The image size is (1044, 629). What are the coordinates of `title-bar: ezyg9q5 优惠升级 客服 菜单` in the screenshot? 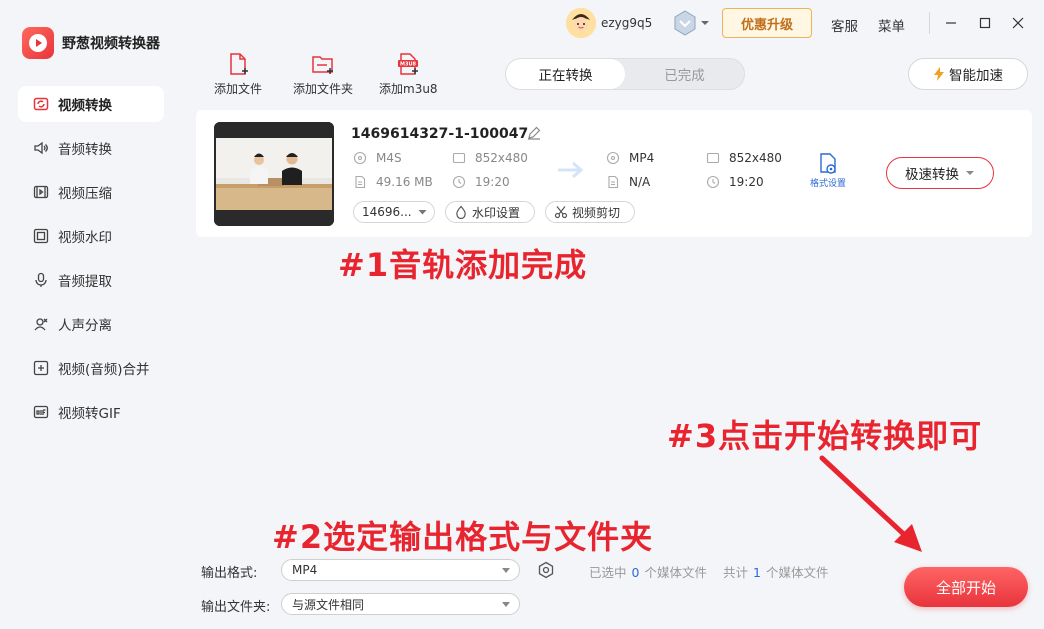 It's located at (613, 23).